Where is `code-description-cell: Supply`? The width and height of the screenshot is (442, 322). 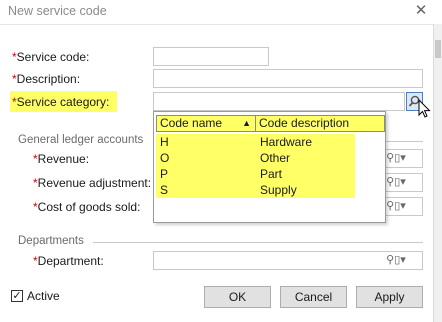
code-description-cell: Supply is located at coordinates (278, 190).